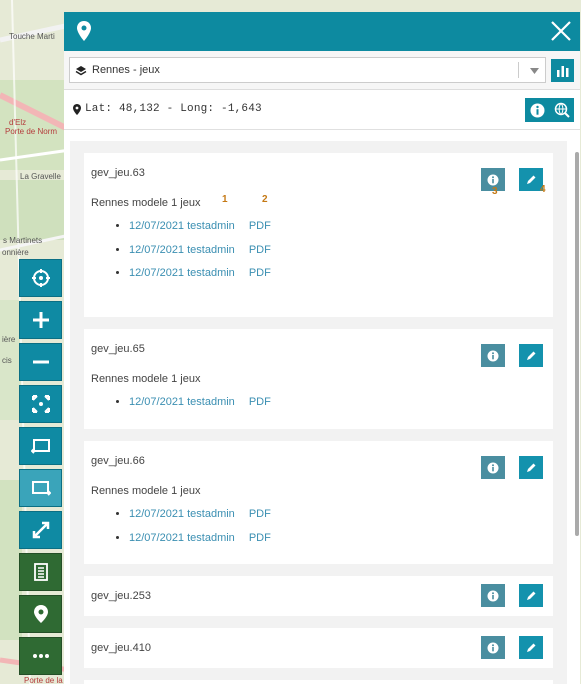  I want to click on coordinates-actions, so click(549, 110).